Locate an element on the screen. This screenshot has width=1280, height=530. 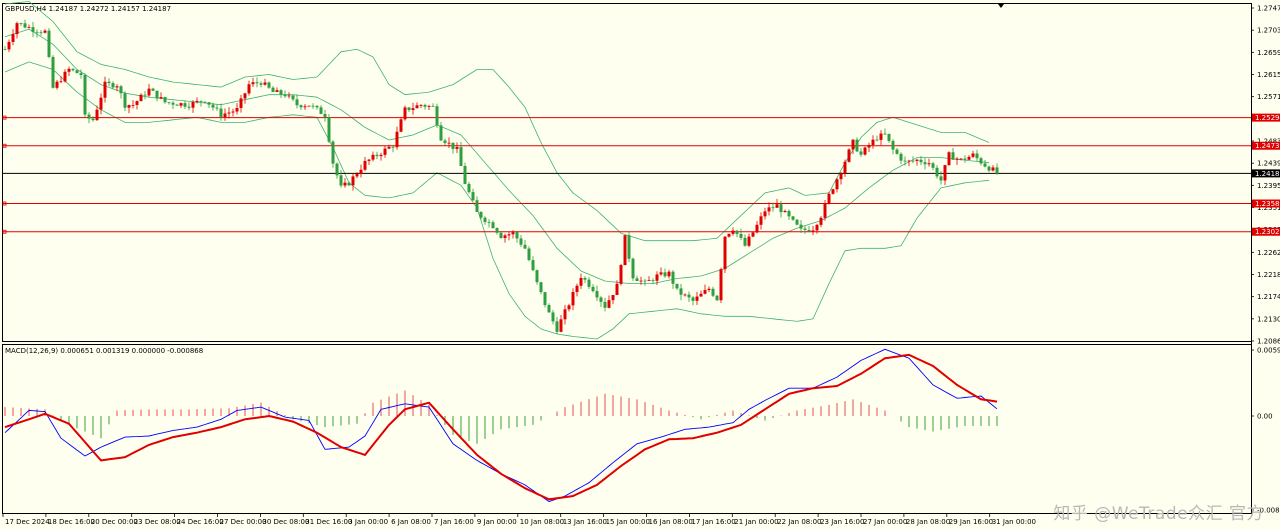
macd-tick-label: 0.00 is located at coordinates (1265, 417).